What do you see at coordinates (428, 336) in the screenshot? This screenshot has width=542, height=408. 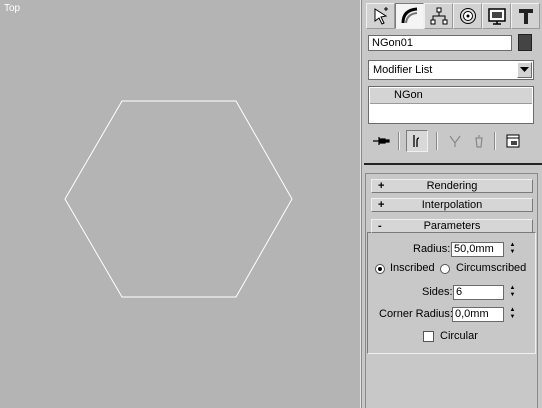 I see `circular-checkbox` at bounding box center [428, 336].